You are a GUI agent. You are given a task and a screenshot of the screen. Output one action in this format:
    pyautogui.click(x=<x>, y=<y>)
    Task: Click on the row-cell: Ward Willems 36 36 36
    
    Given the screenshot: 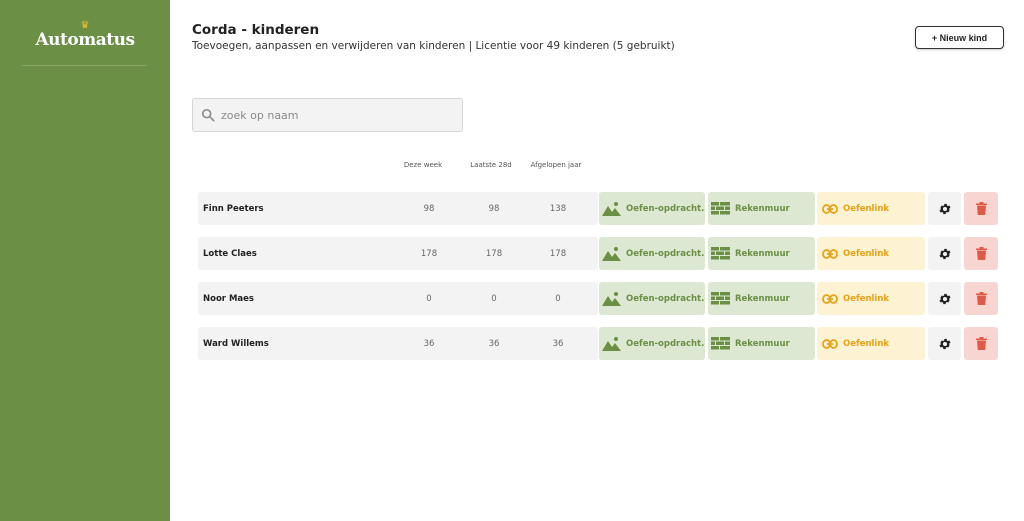 What is the action you would take?
    pyautogui.click(x=398, y=343)
    